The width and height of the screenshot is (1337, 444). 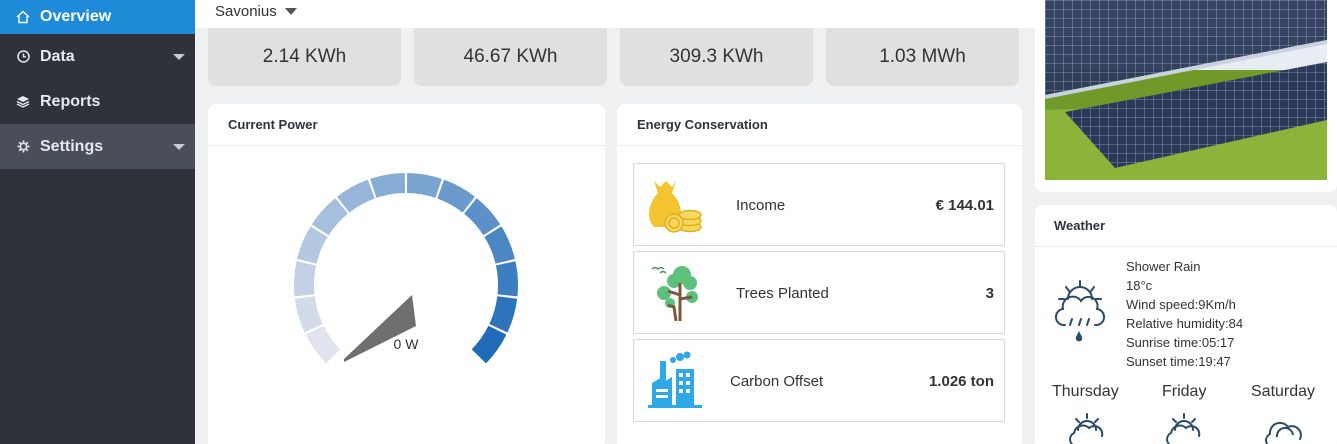 I want to click on list-item: Trees Planted 3, so click(x=819, y=292).